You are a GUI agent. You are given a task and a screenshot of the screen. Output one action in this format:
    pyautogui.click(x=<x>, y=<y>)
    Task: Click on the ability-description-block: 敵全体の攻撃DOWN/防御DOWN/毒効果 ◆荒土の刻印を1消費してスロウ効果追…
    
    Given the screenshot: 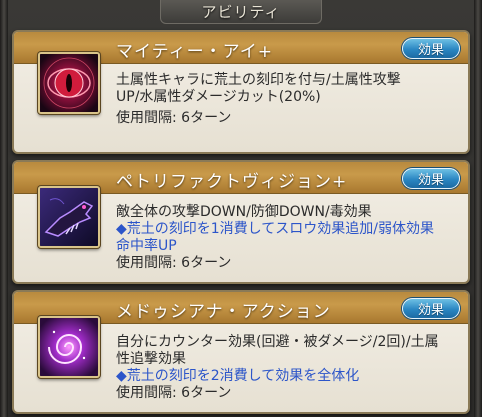 What is the action you would take?
    pyautogui.click(x=285, y=238)
    